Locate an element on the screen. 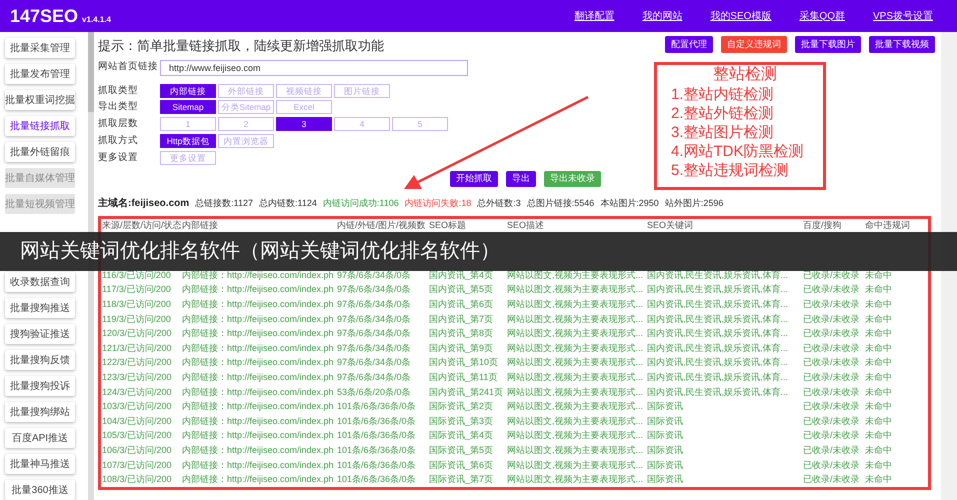 This screenshot has height=500, width=957. sidebar-item: 批量360推送 is located at coordinates (40, 490).